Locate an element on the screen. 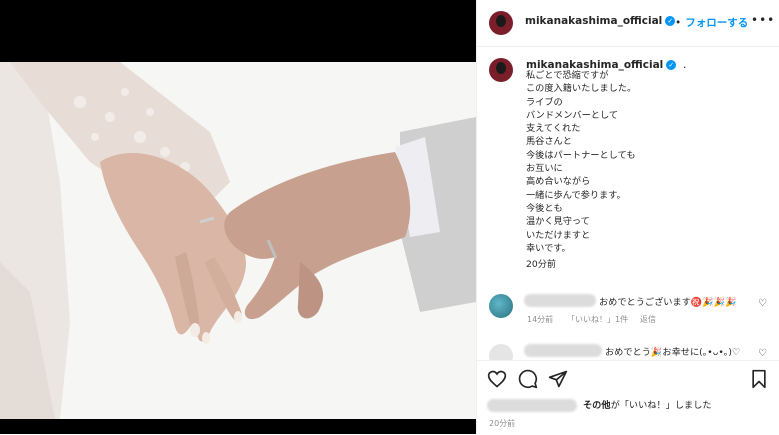  caption-line: 支えてくれた is located at coordinates (553, 129).